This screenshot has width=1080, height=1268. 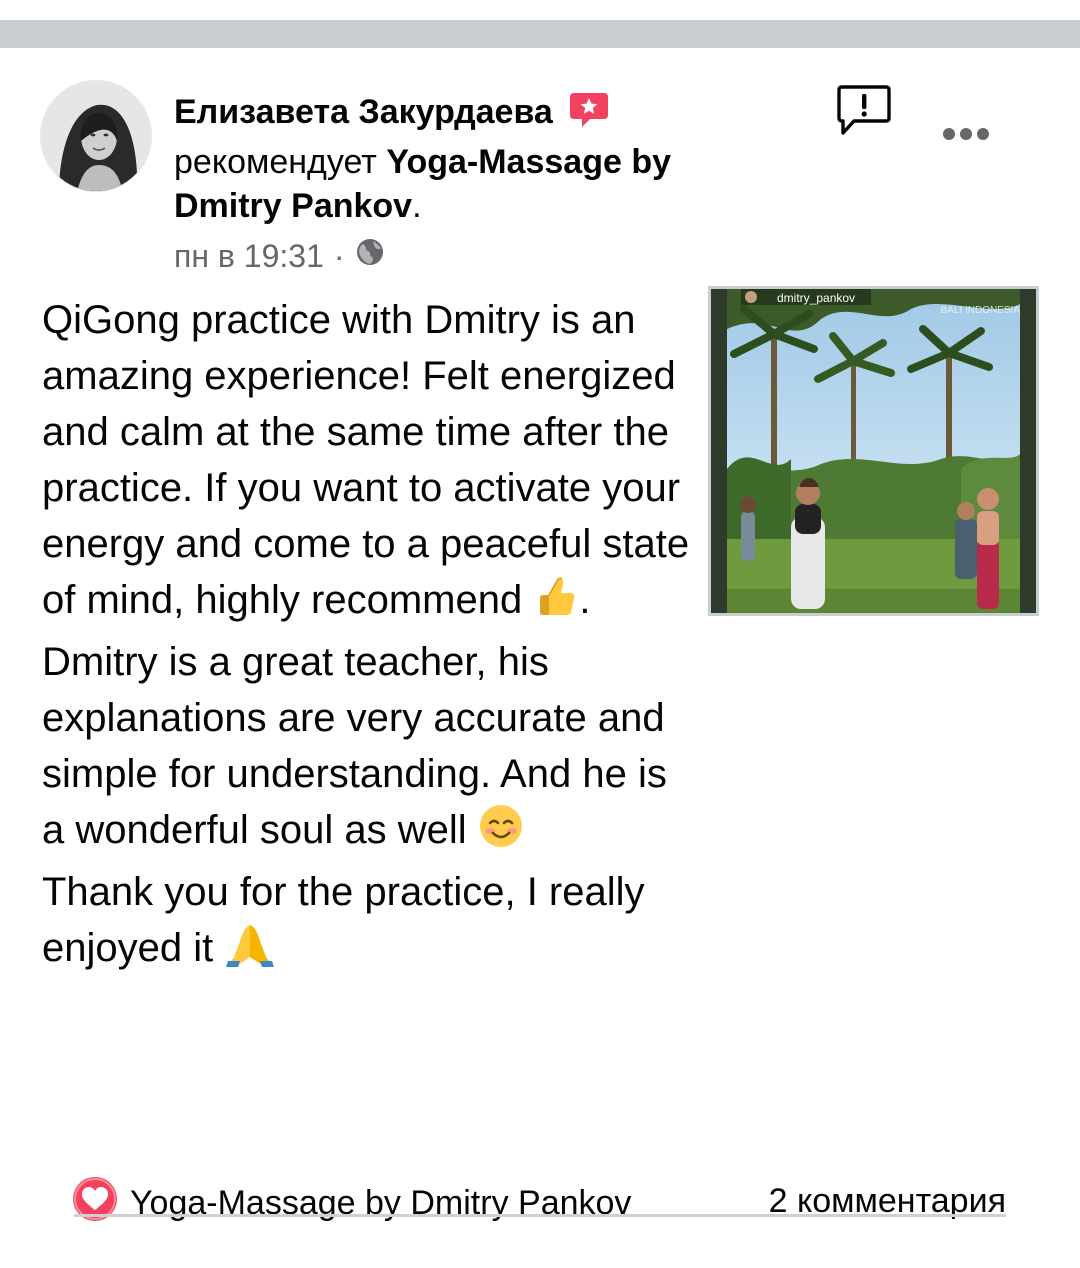 What do you see at coordinates (864, 111) in the screenshot?
I see `report-icon` at bounding box center [864, 111].